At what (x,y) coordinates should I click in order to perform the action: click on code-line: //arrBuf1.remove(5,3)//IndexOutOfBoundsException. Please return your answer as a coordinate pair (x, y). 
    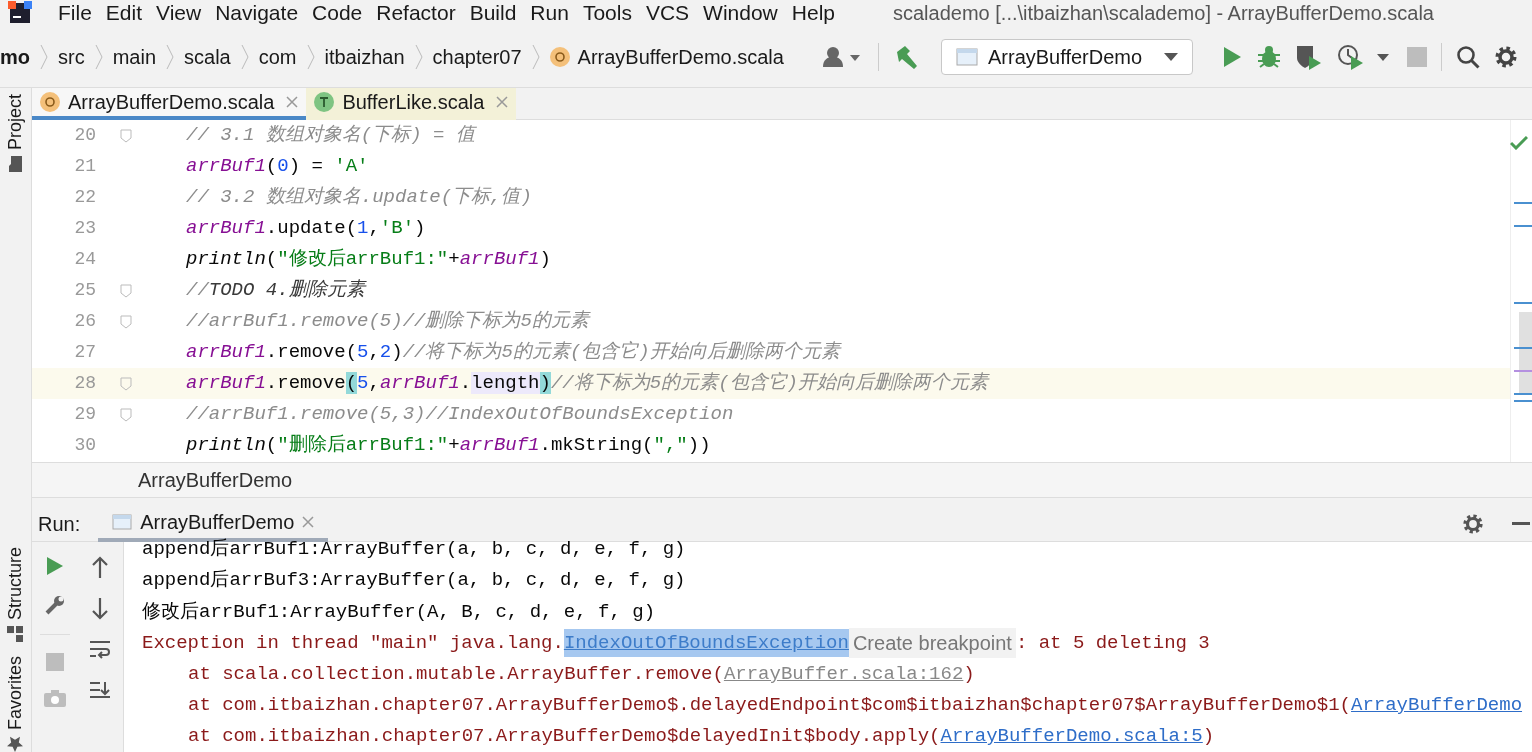
    Looking at the image, I should click on (460, 415).